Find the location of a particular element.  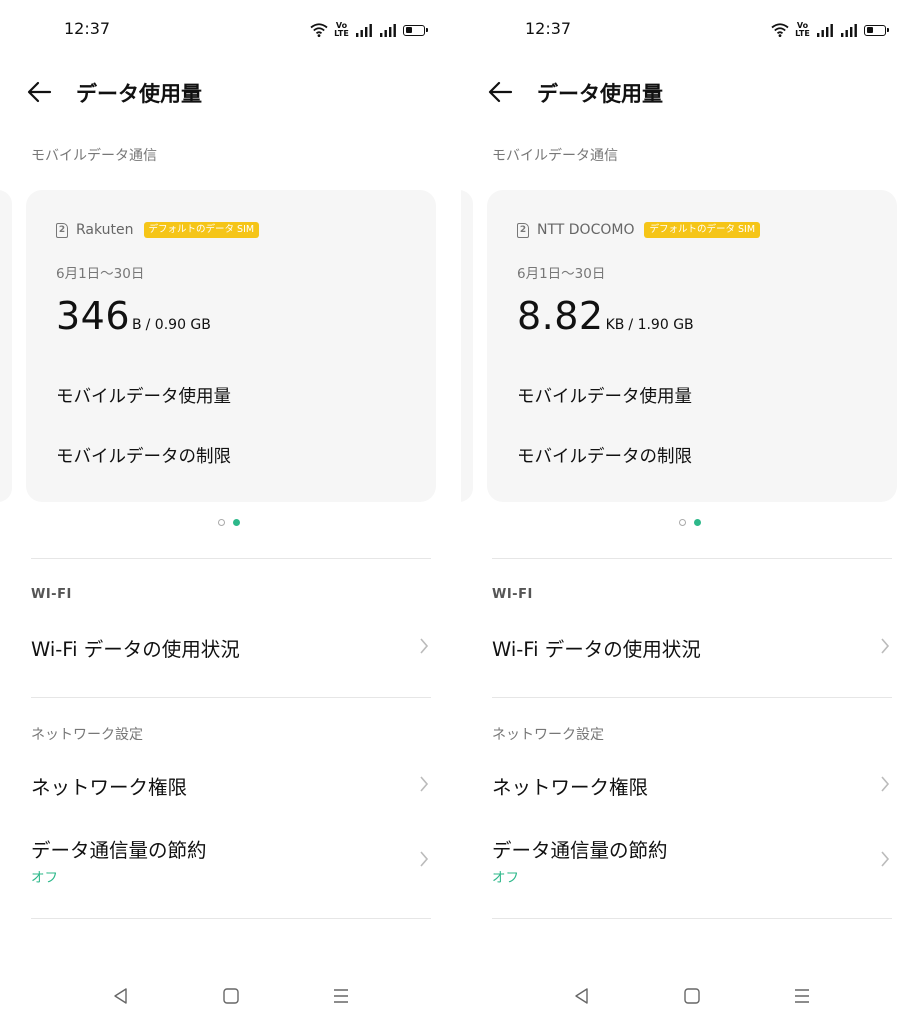

usage-readout: 8.82 KB / 1.90 GB is located at coordinates (605, 316).